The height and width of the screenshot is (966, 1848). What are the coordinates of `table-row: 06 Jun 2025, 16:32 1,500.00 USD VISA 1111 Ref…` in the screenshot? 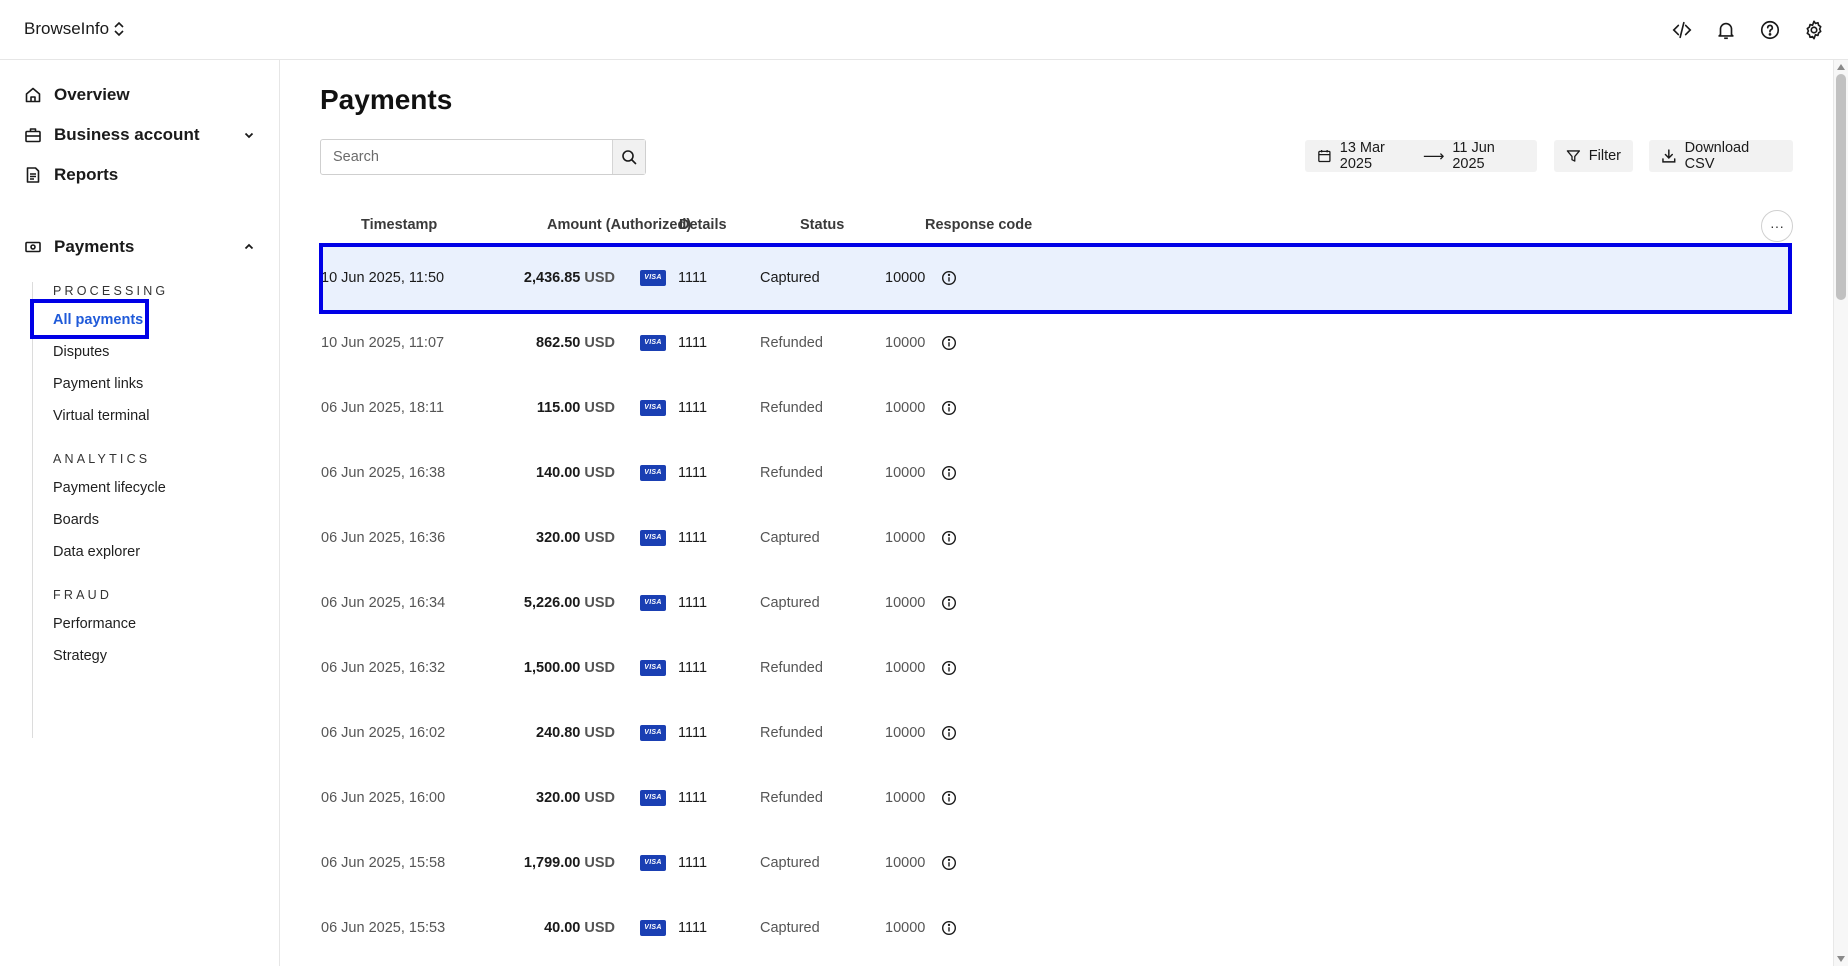 It's located at (1056, 667).